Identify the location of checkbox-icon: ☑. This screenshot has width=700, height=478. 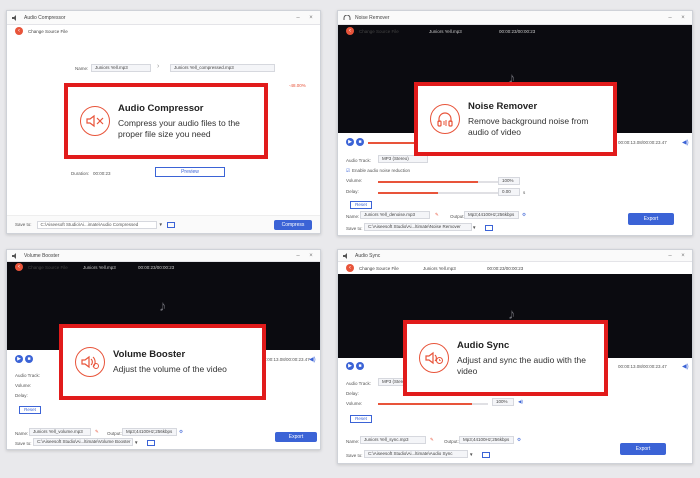
(348, 171).